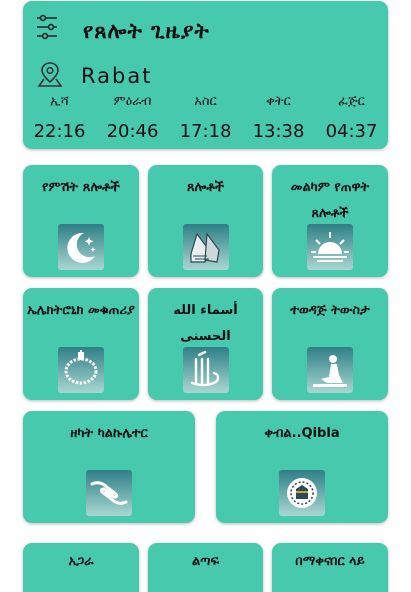 Image resolution: width=411 pixels, height=592 pixels. Describe the element at coordinates (81, 221) in the screenshot. I see `evening-prayers-tile: የምሽት ጸሎቶች` at that location.